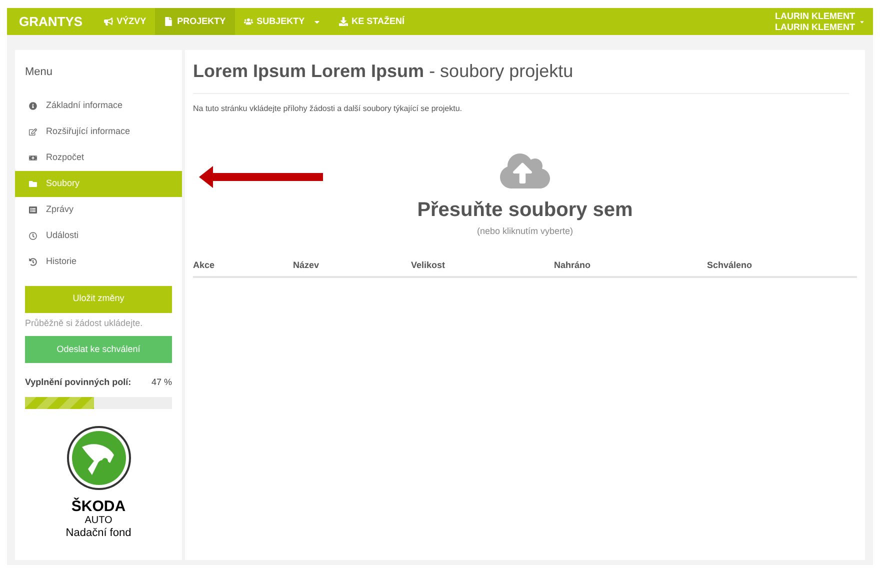  What do you see at coordinates (195, 21) in the screenshot?
I see `nav-tab: PROJEKTY` at bounding box center [195, 21].